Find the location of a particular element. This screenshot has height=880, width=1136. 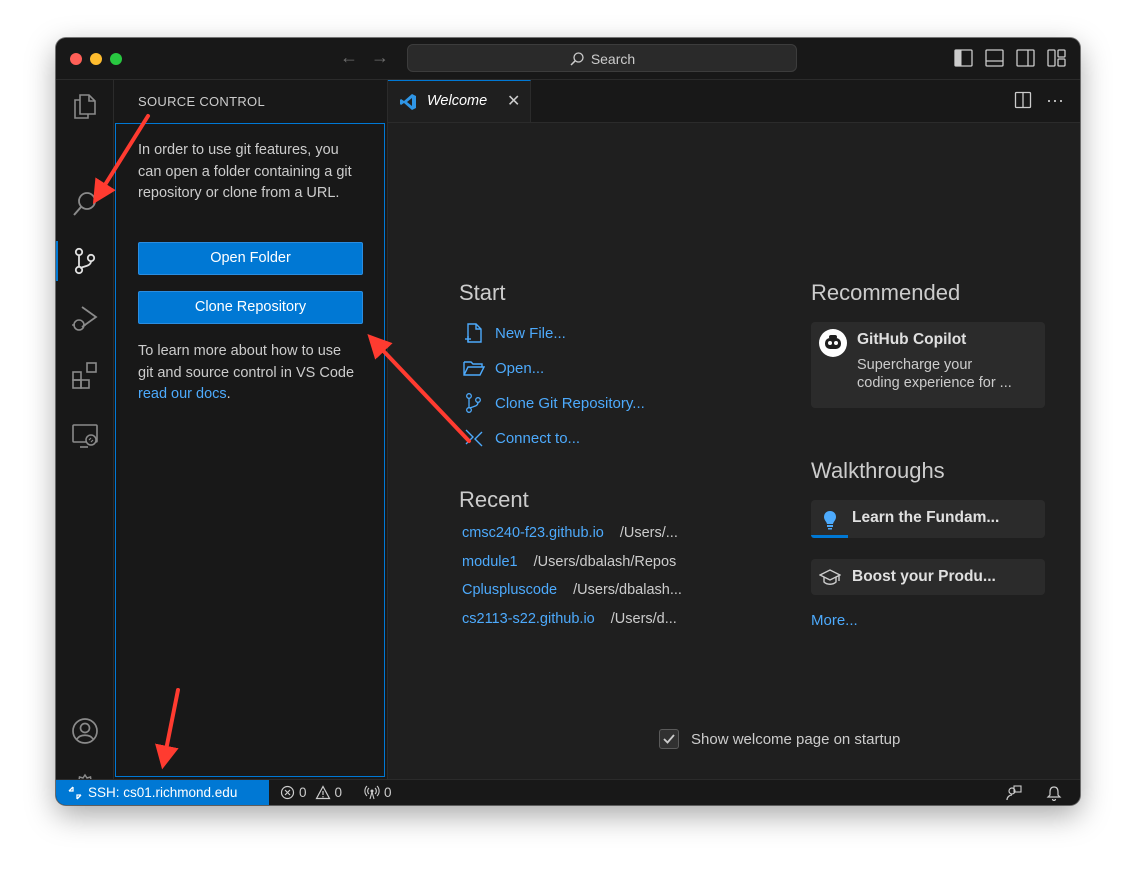

check-icon is located at coordinates (669, 739).